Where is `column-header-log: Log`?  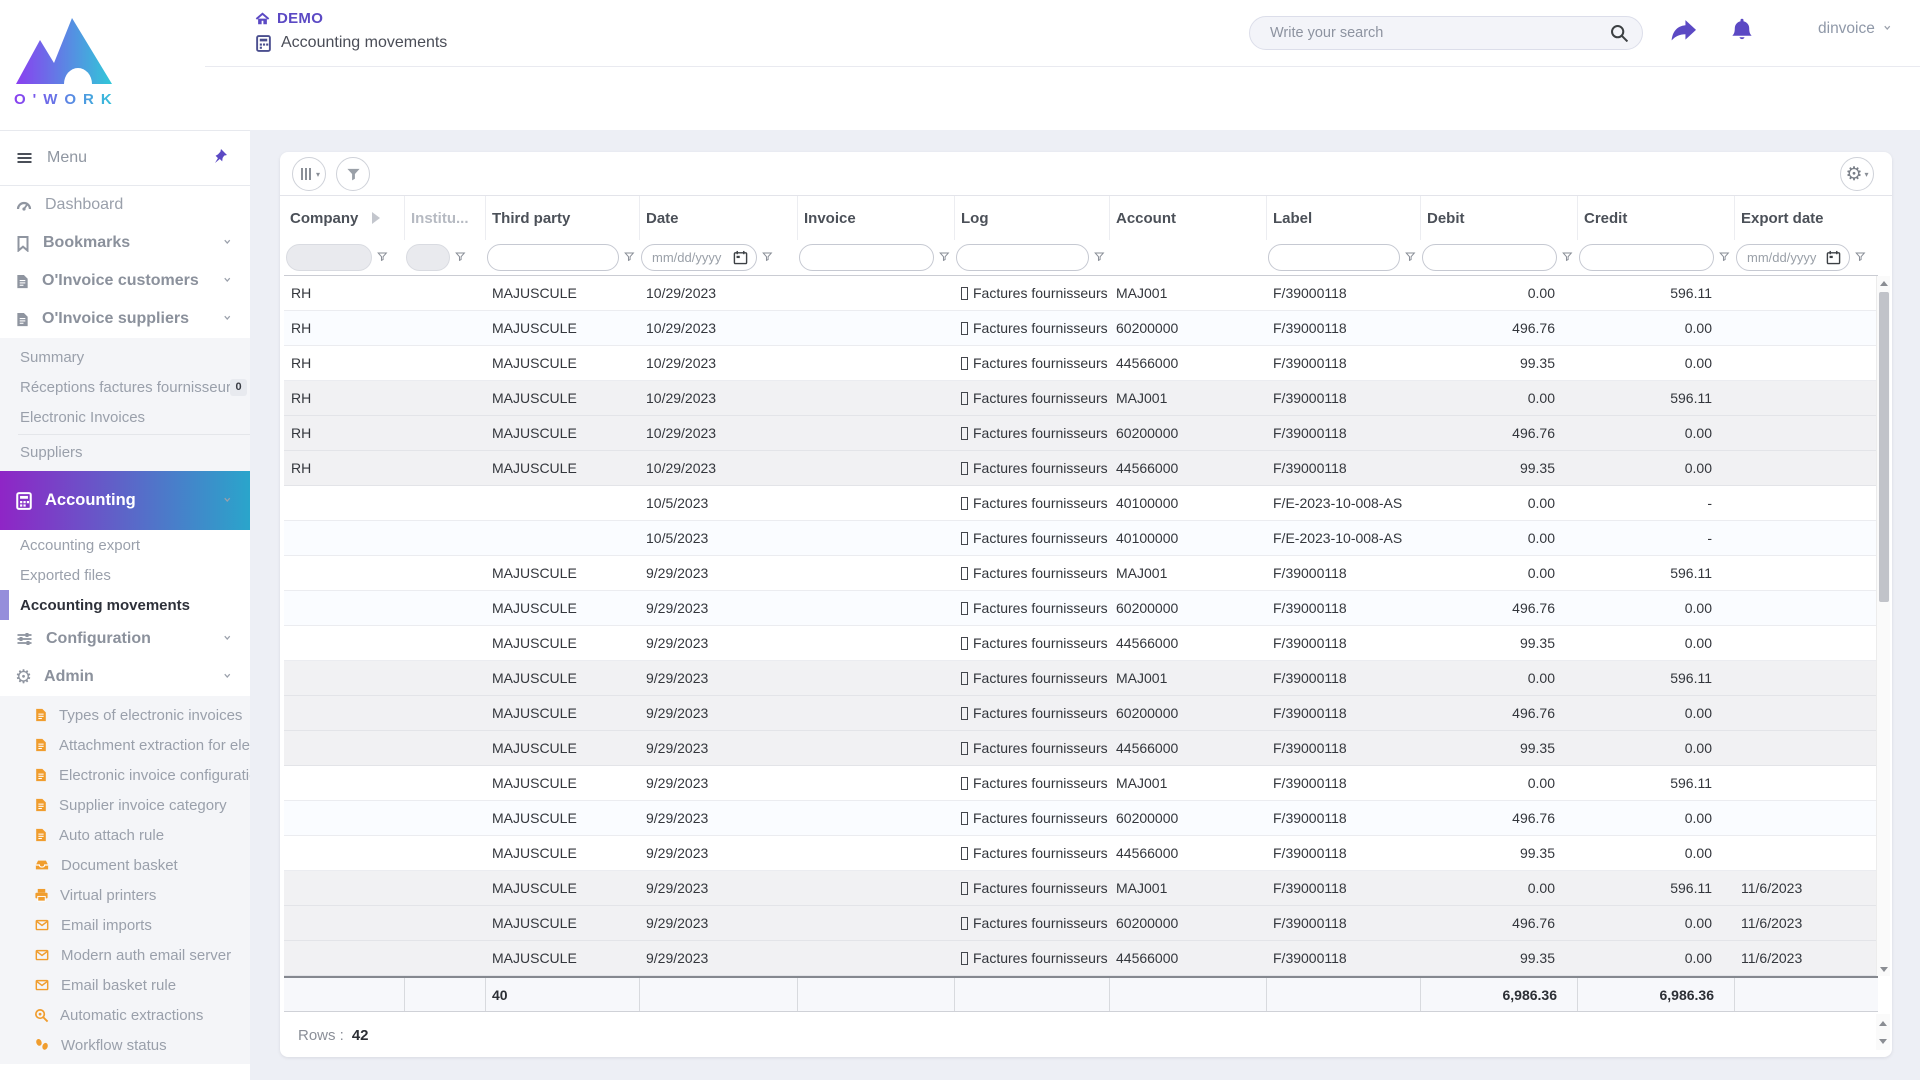
column-header-log: Log is located at coordinates (1031, 218).